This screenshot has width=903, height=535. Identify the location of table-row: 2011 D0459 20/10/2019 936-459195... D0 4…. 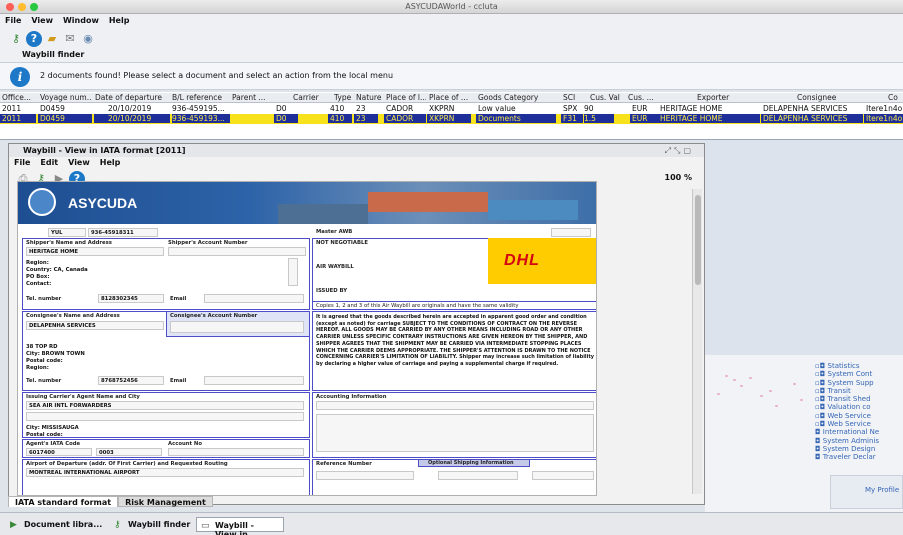
(451, 109).